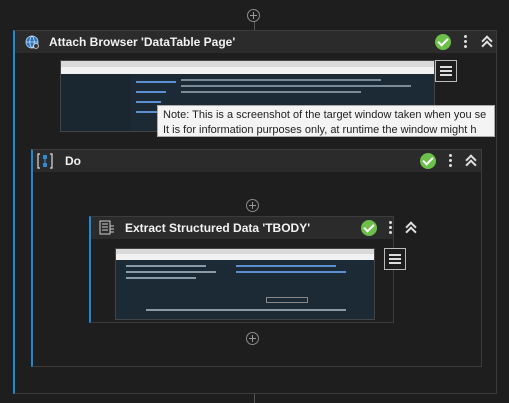 Image resolution: width=509 pixels, height=403 pixels. Describe the element at coordinates (245, 284) in the screenshot. I see `target-element-screenshot` at that location.